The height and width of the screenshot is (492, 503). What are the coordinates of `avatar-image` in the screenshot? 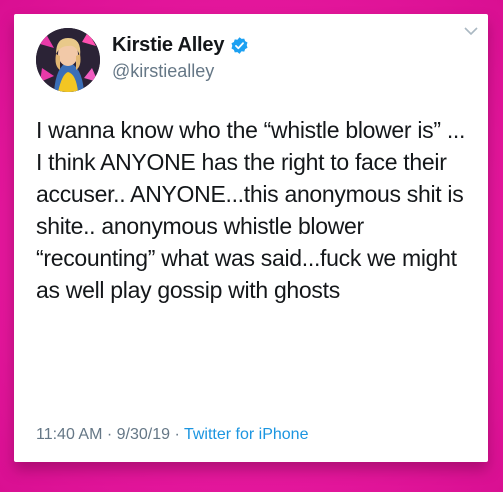 It's located at (68, 60).